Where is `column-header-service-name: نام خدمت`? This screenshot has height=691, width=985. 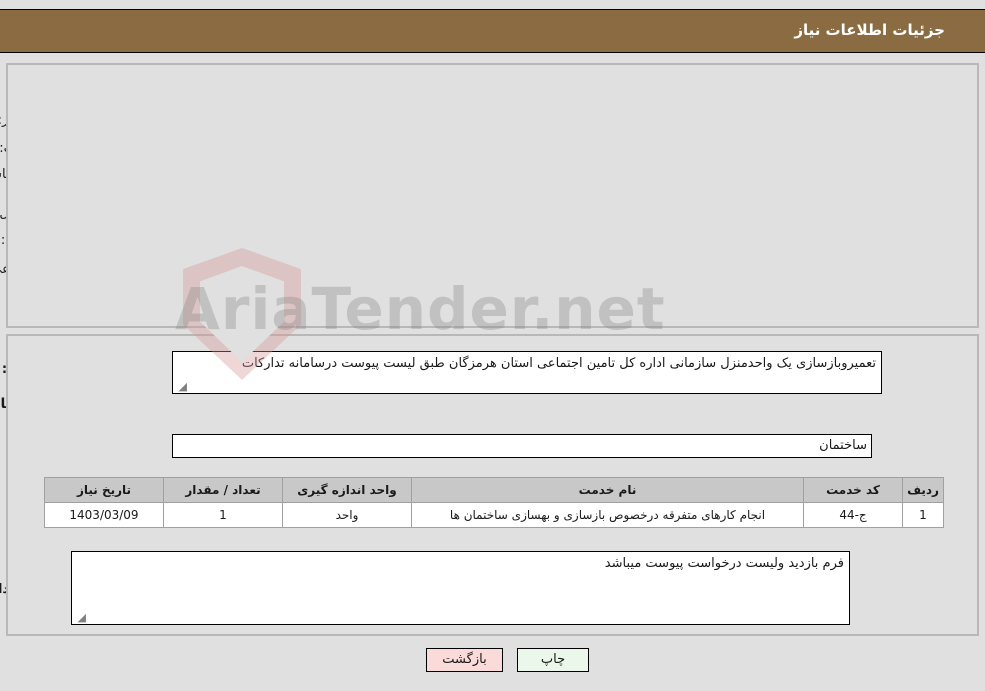 column-header-service-name: نام خدمت is located at coordinates (607, 490).